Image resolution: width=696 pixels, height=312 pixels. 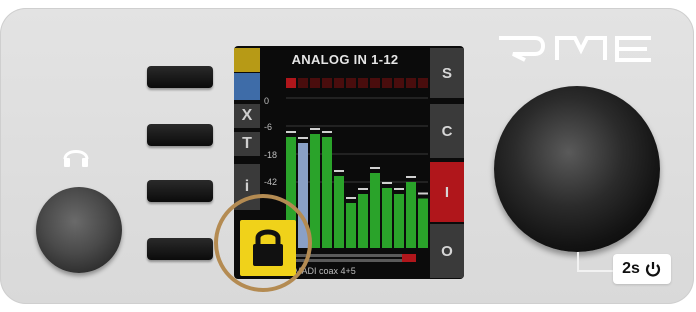 I want to click on madi-status: MADI coax 4+5, so click(x=361, y=265).